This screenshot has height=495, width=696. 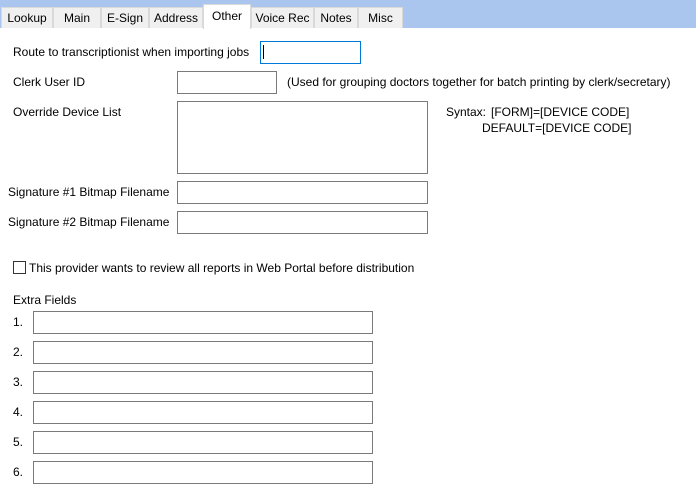 I want to click on syntax-label: Syntax:, so click(x=466, y=112).